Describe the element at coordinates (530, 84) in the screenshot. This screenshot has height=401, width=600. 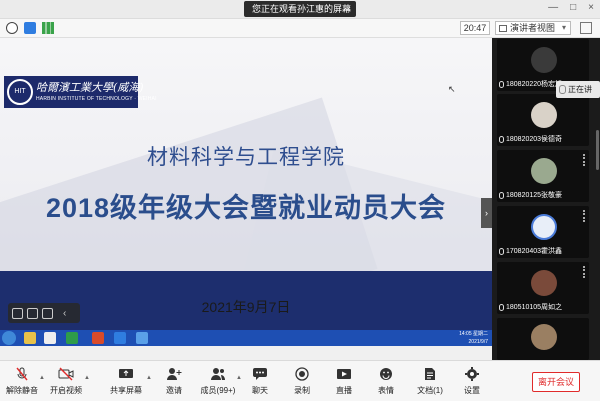
I see `participant-name: 180820220杨宏旭` at that location.